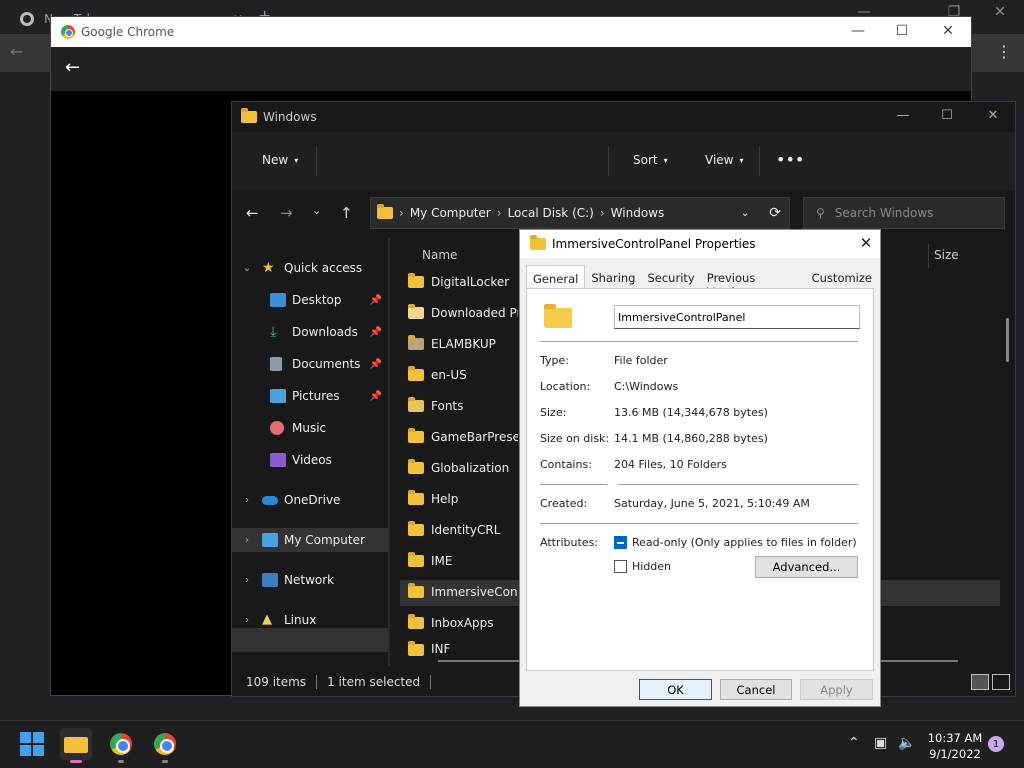 The image size is (1024, 768). I want to click on readonly-checkbox, so click(620, 542).